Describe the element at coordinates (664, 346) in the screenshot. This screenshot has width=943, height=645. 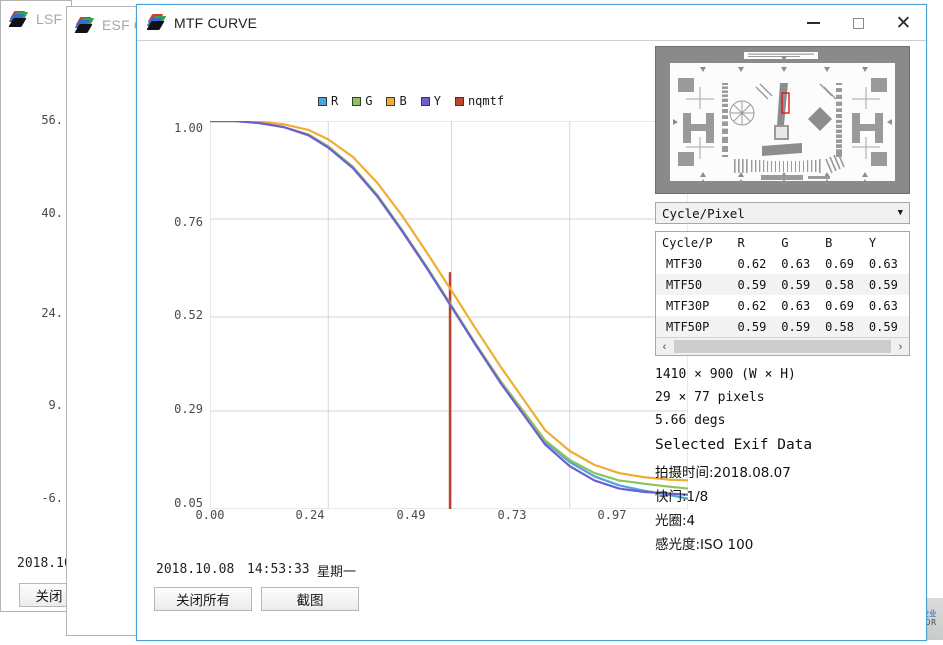
I see `scroll-left-icon: ‹` at that location.